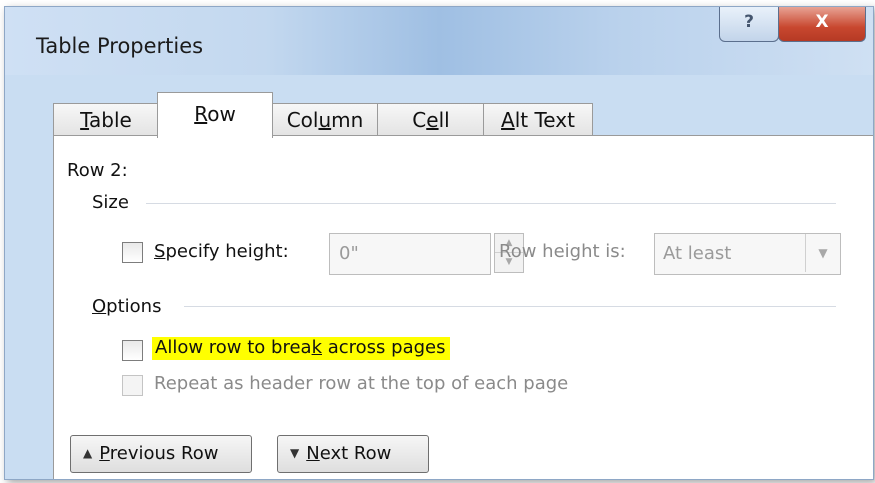  I want to click on row-height-input: 0", so click(410, 254).